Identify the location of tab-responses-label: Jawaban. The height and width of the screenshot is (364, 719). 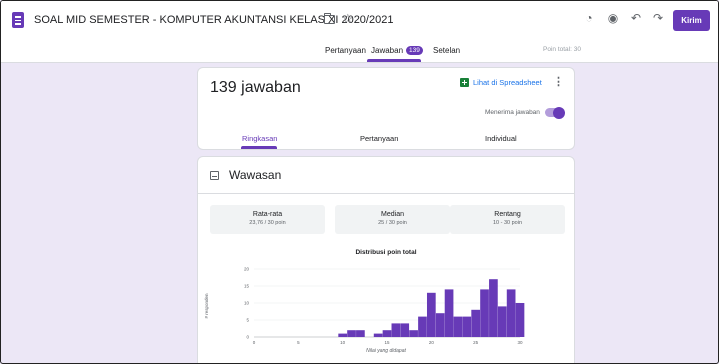
(387, 50).